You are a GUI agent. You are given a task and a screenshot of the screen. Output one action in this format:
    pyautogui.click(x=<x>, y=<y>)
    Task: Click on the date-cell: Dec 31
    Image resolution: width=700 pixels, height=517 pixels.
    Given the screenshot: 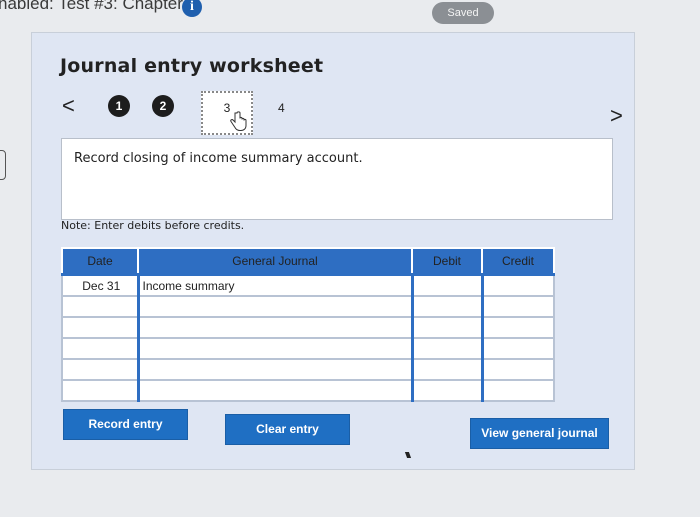 What is the action you would take?
    pyautogui.click(x=100, y=285)
    